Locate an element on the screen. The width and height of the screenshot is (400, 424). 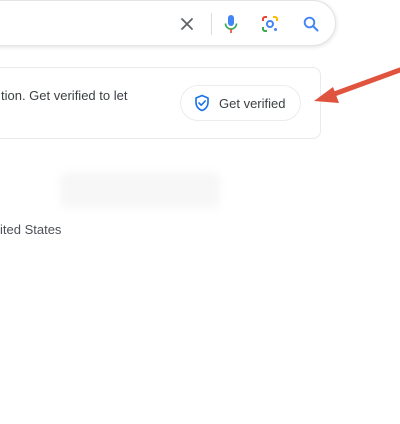
verification-card: tion. Get verified to let Get verified is located at coordinates (160, 103).